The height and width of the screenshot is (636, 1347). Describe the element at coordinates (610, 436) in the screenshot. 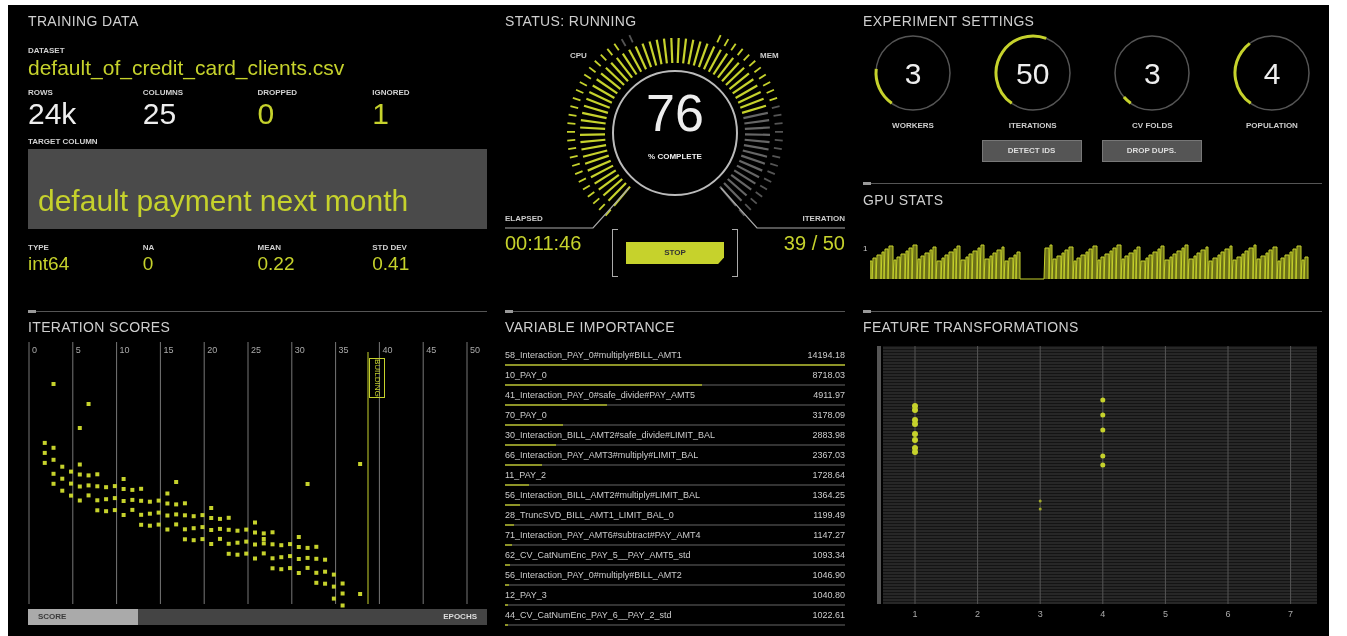

I see `feature-name: 30_Interaction_BILL_AMT2#safe_divide#LIMIT_BAL` at that location.